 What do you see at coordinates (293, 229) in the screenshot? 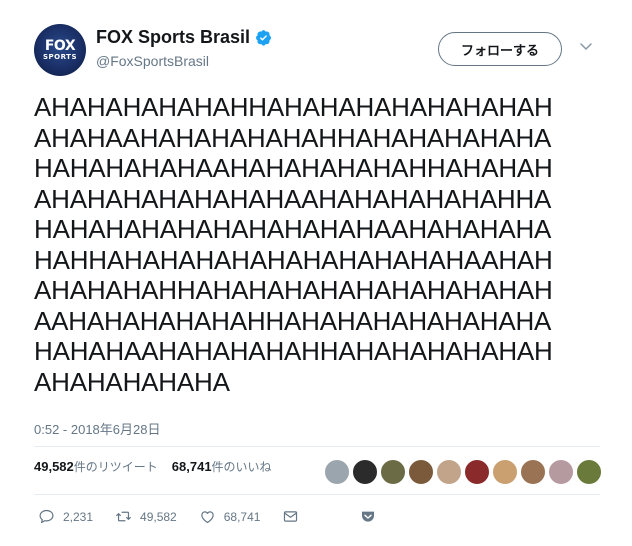
I see `tweet-line: HAHAHAHAHAHAHAHAHAHAAHAHAHAHA` at bounding box center [293, 229].